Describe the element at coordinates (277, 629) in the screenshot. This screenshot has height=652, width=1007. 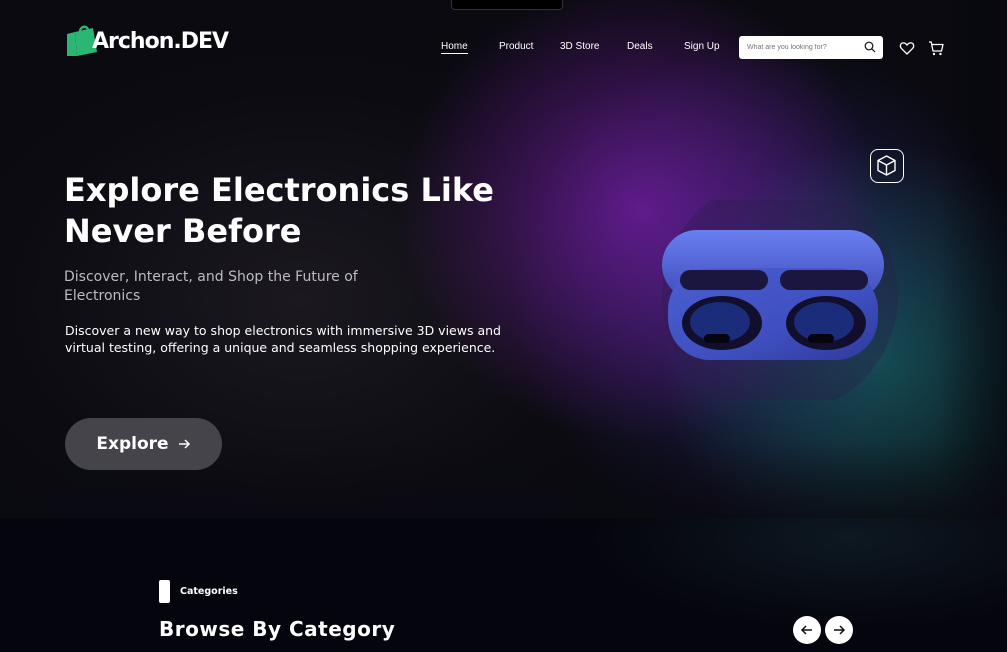
I see `section-heading: Browse By Category` at that location.